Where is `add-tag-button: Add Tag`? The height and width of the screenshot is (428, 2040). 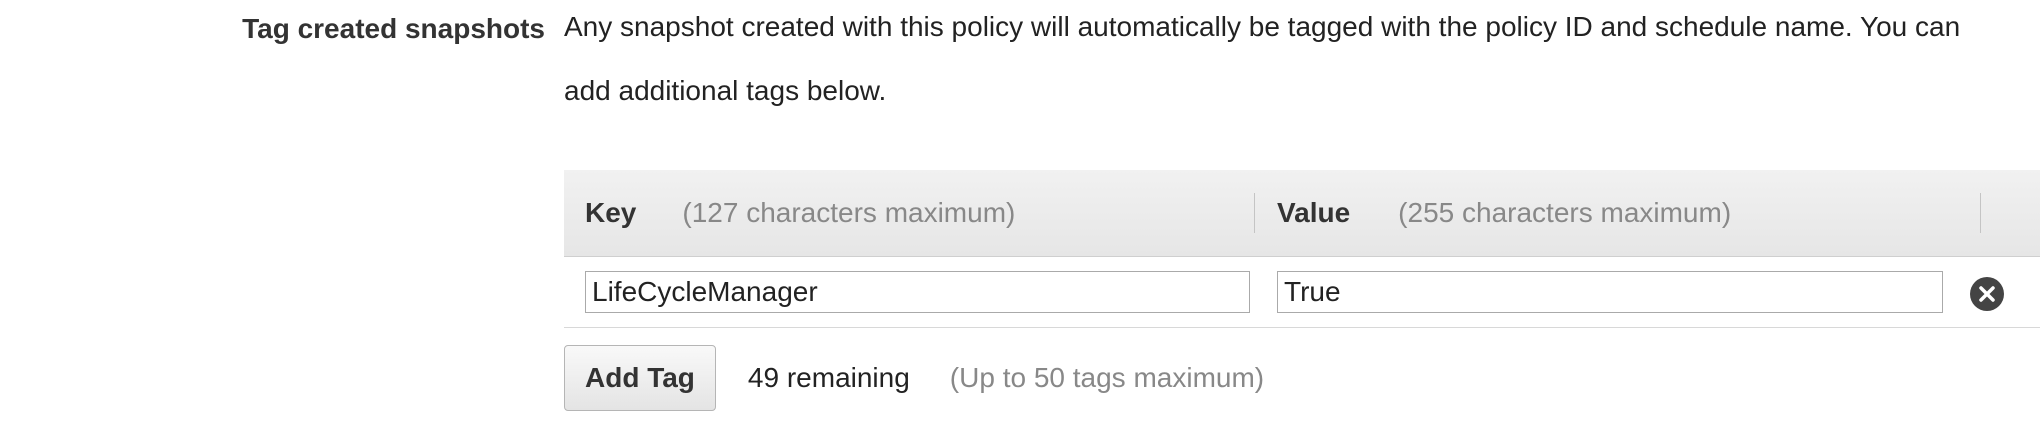 add-tag-button: Add Tag is located at coordinates (640, 378).